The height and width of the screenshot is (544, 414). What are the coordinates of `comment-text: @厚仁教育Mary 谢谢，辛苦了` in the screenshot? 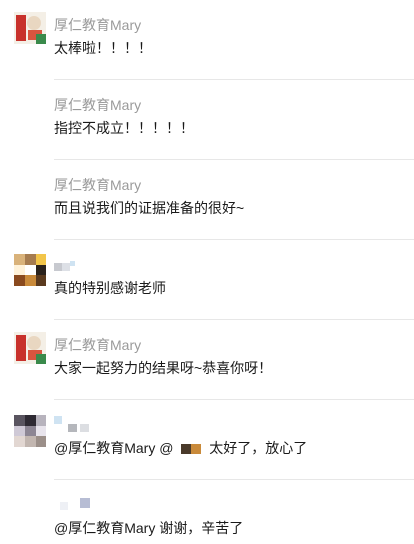 It's located at (149, 528).